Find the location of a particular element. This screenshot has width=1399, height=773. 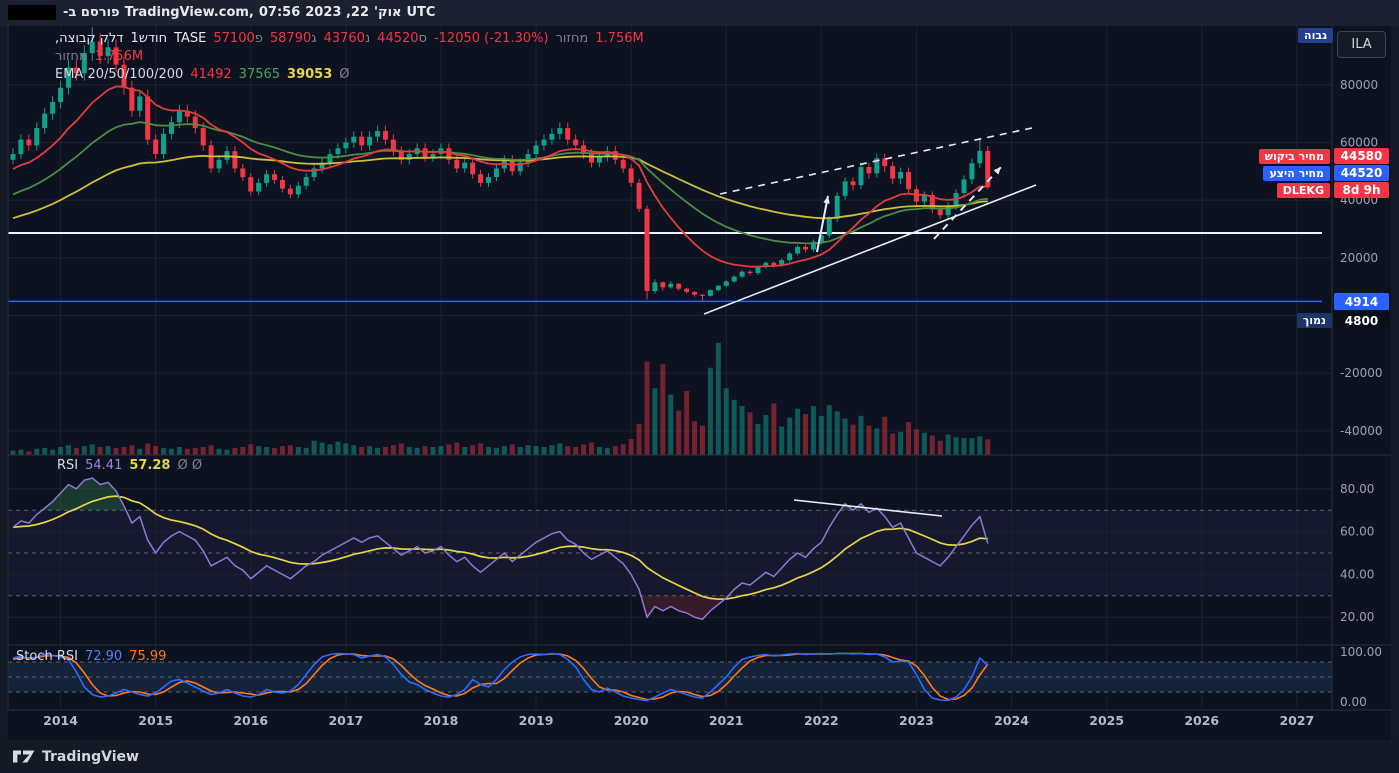

symbol-exchange: TASE is located at coordinates (190, 38).